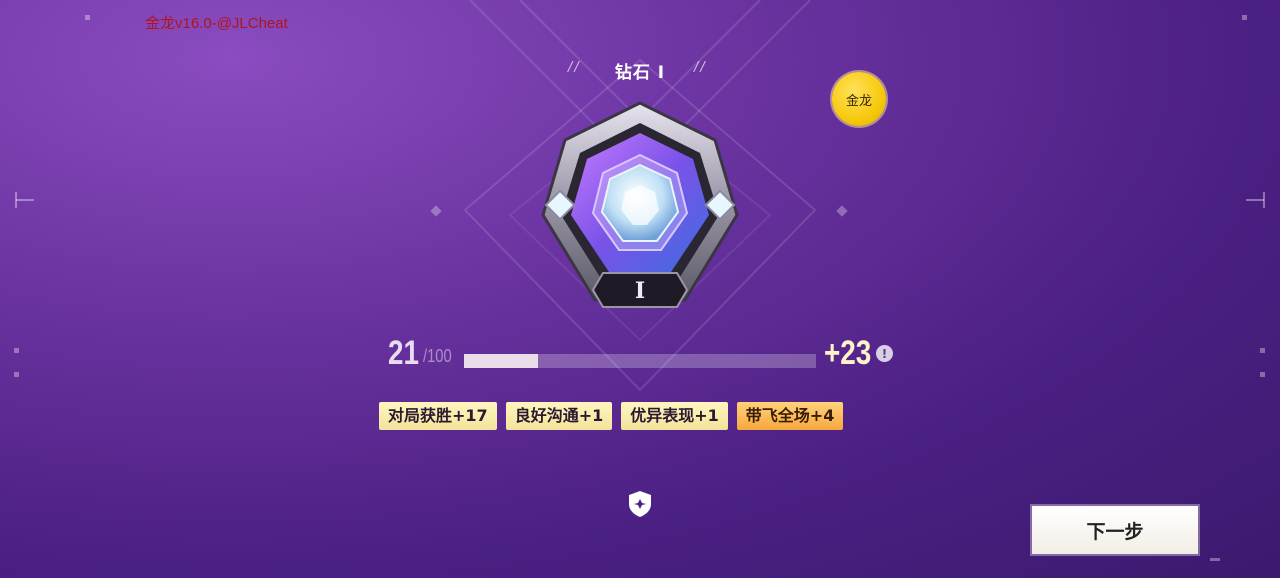 The height and width of the screenshot is (578, 1280). I want to click on rank-progress-bar, so click(640, 361).